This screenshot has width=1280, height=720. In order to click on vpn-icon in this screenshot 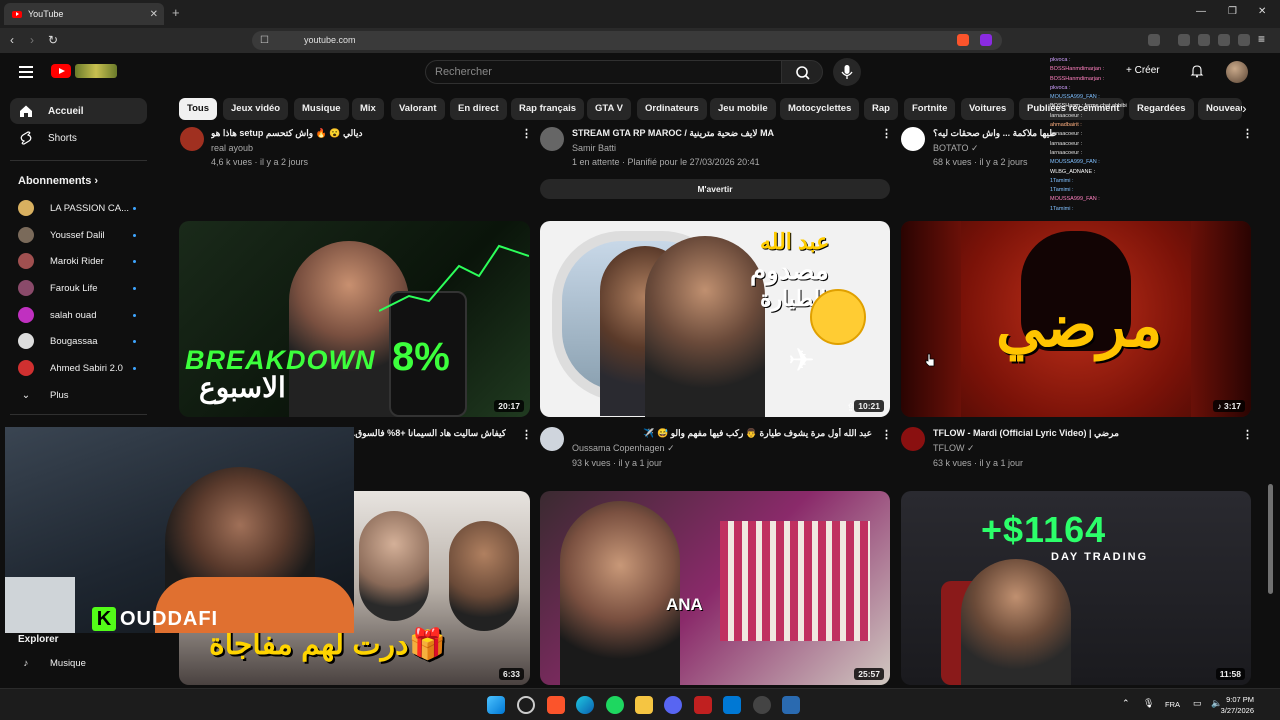, I will do `click(1244, 40)`.